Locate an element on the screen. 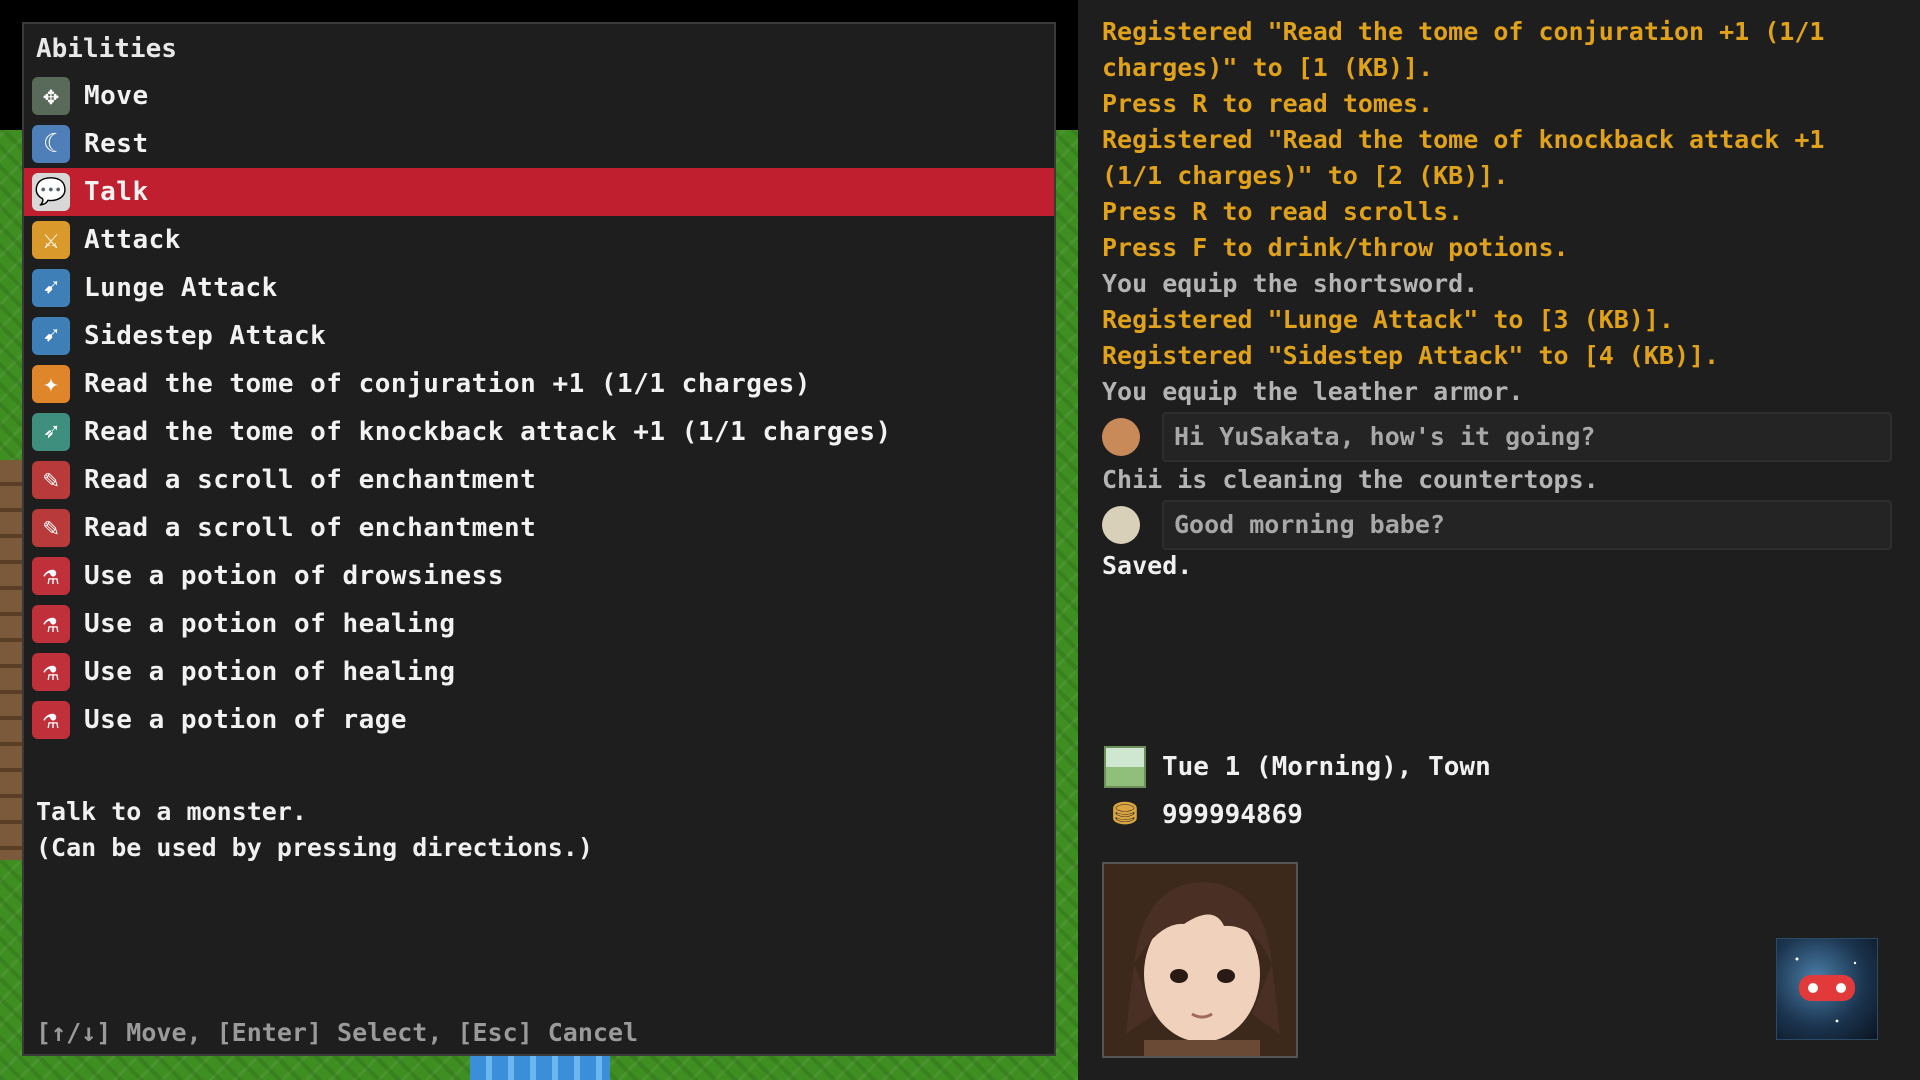 The height and width of the screenshot is (1080, 1920). ability-label: Rest is located at coordinates (116, 144).